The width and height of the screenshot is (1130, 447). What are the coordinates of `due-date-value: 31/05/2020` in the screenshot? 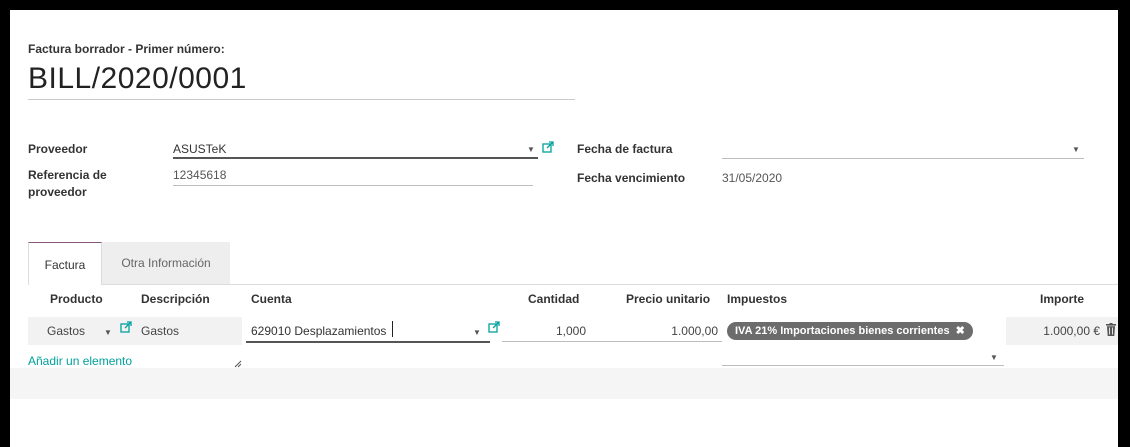 It's located at (752, 178).